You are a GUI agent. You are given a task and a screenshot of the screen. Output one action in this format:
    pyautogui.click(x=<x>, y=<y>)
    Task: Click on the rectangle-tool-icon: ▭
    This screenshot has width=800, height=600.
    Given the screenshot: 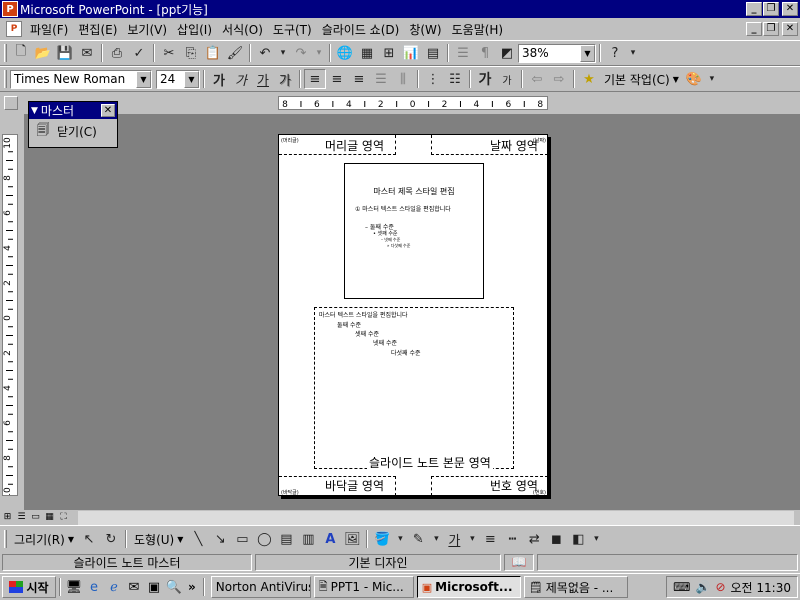 What is the action you would take?
    pyautogui.click(x=242, y=539)
    